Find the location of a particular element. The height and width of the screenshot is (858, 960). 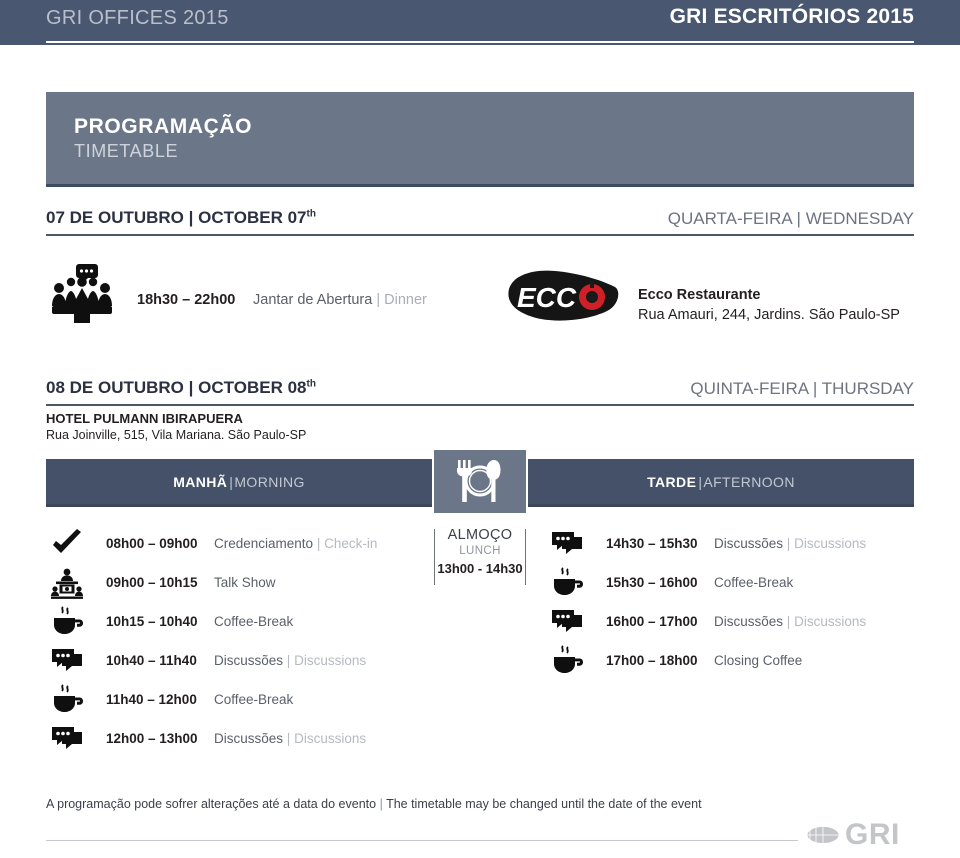

globe-icon is located at coordinates (823, 835).